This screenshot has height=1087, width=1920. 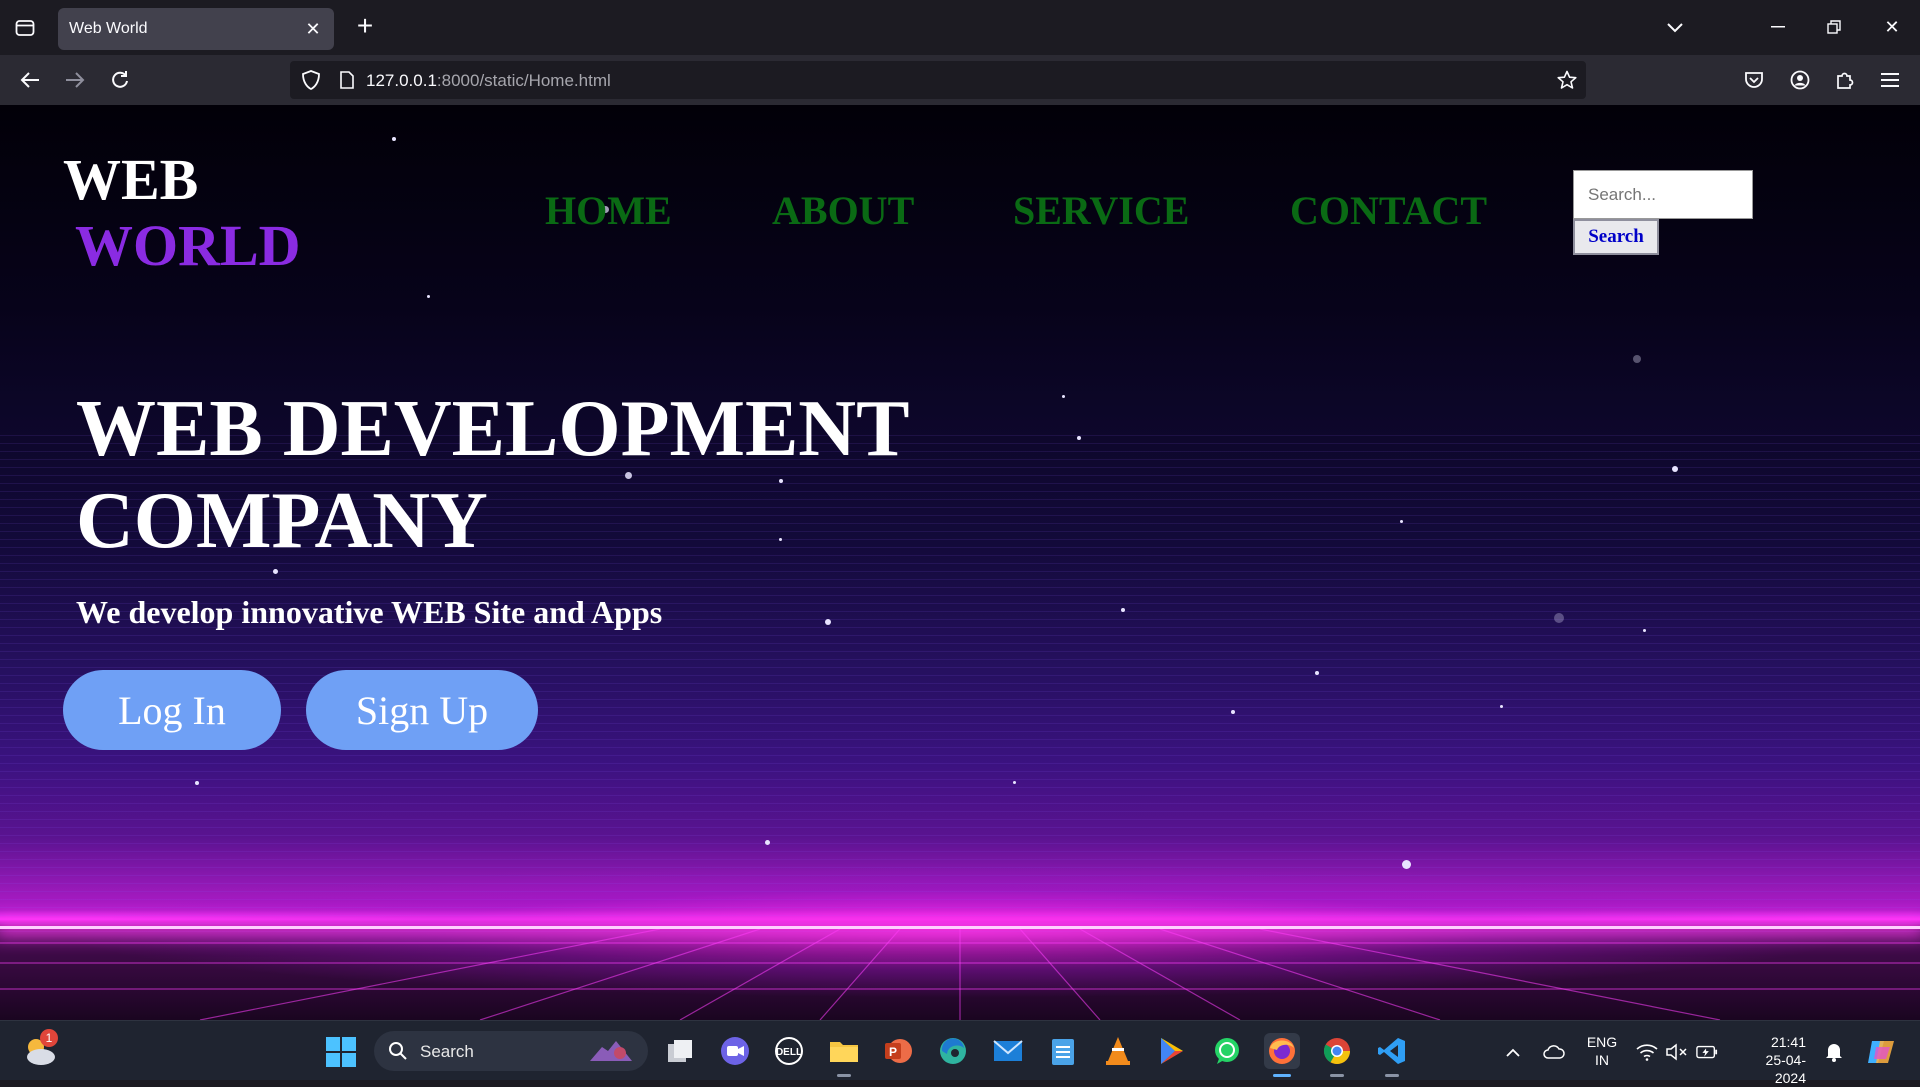 What do you see at coordinates (311, 80) in the screenshot?
I see `tracking-shield-icon` at bounding box center [311, 80].